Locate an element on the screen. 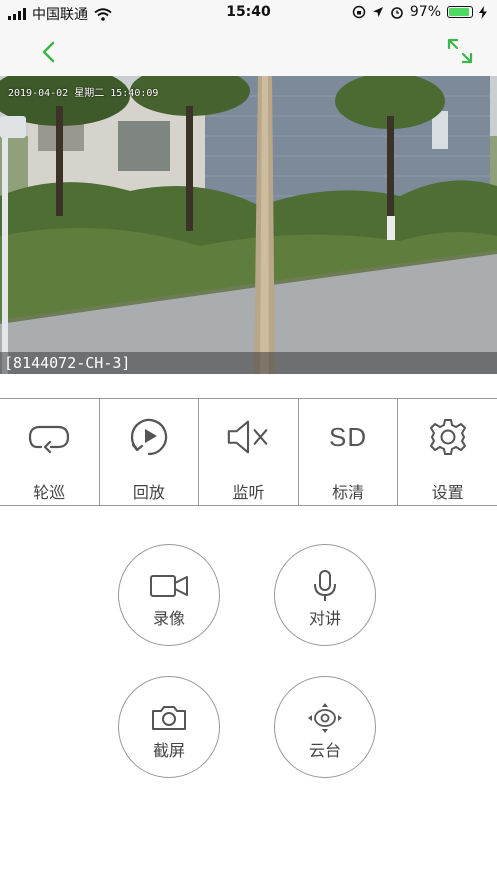 The width and height of the screenshot is (497, 883). sd-text: SD is located at coordinates (348, 436).